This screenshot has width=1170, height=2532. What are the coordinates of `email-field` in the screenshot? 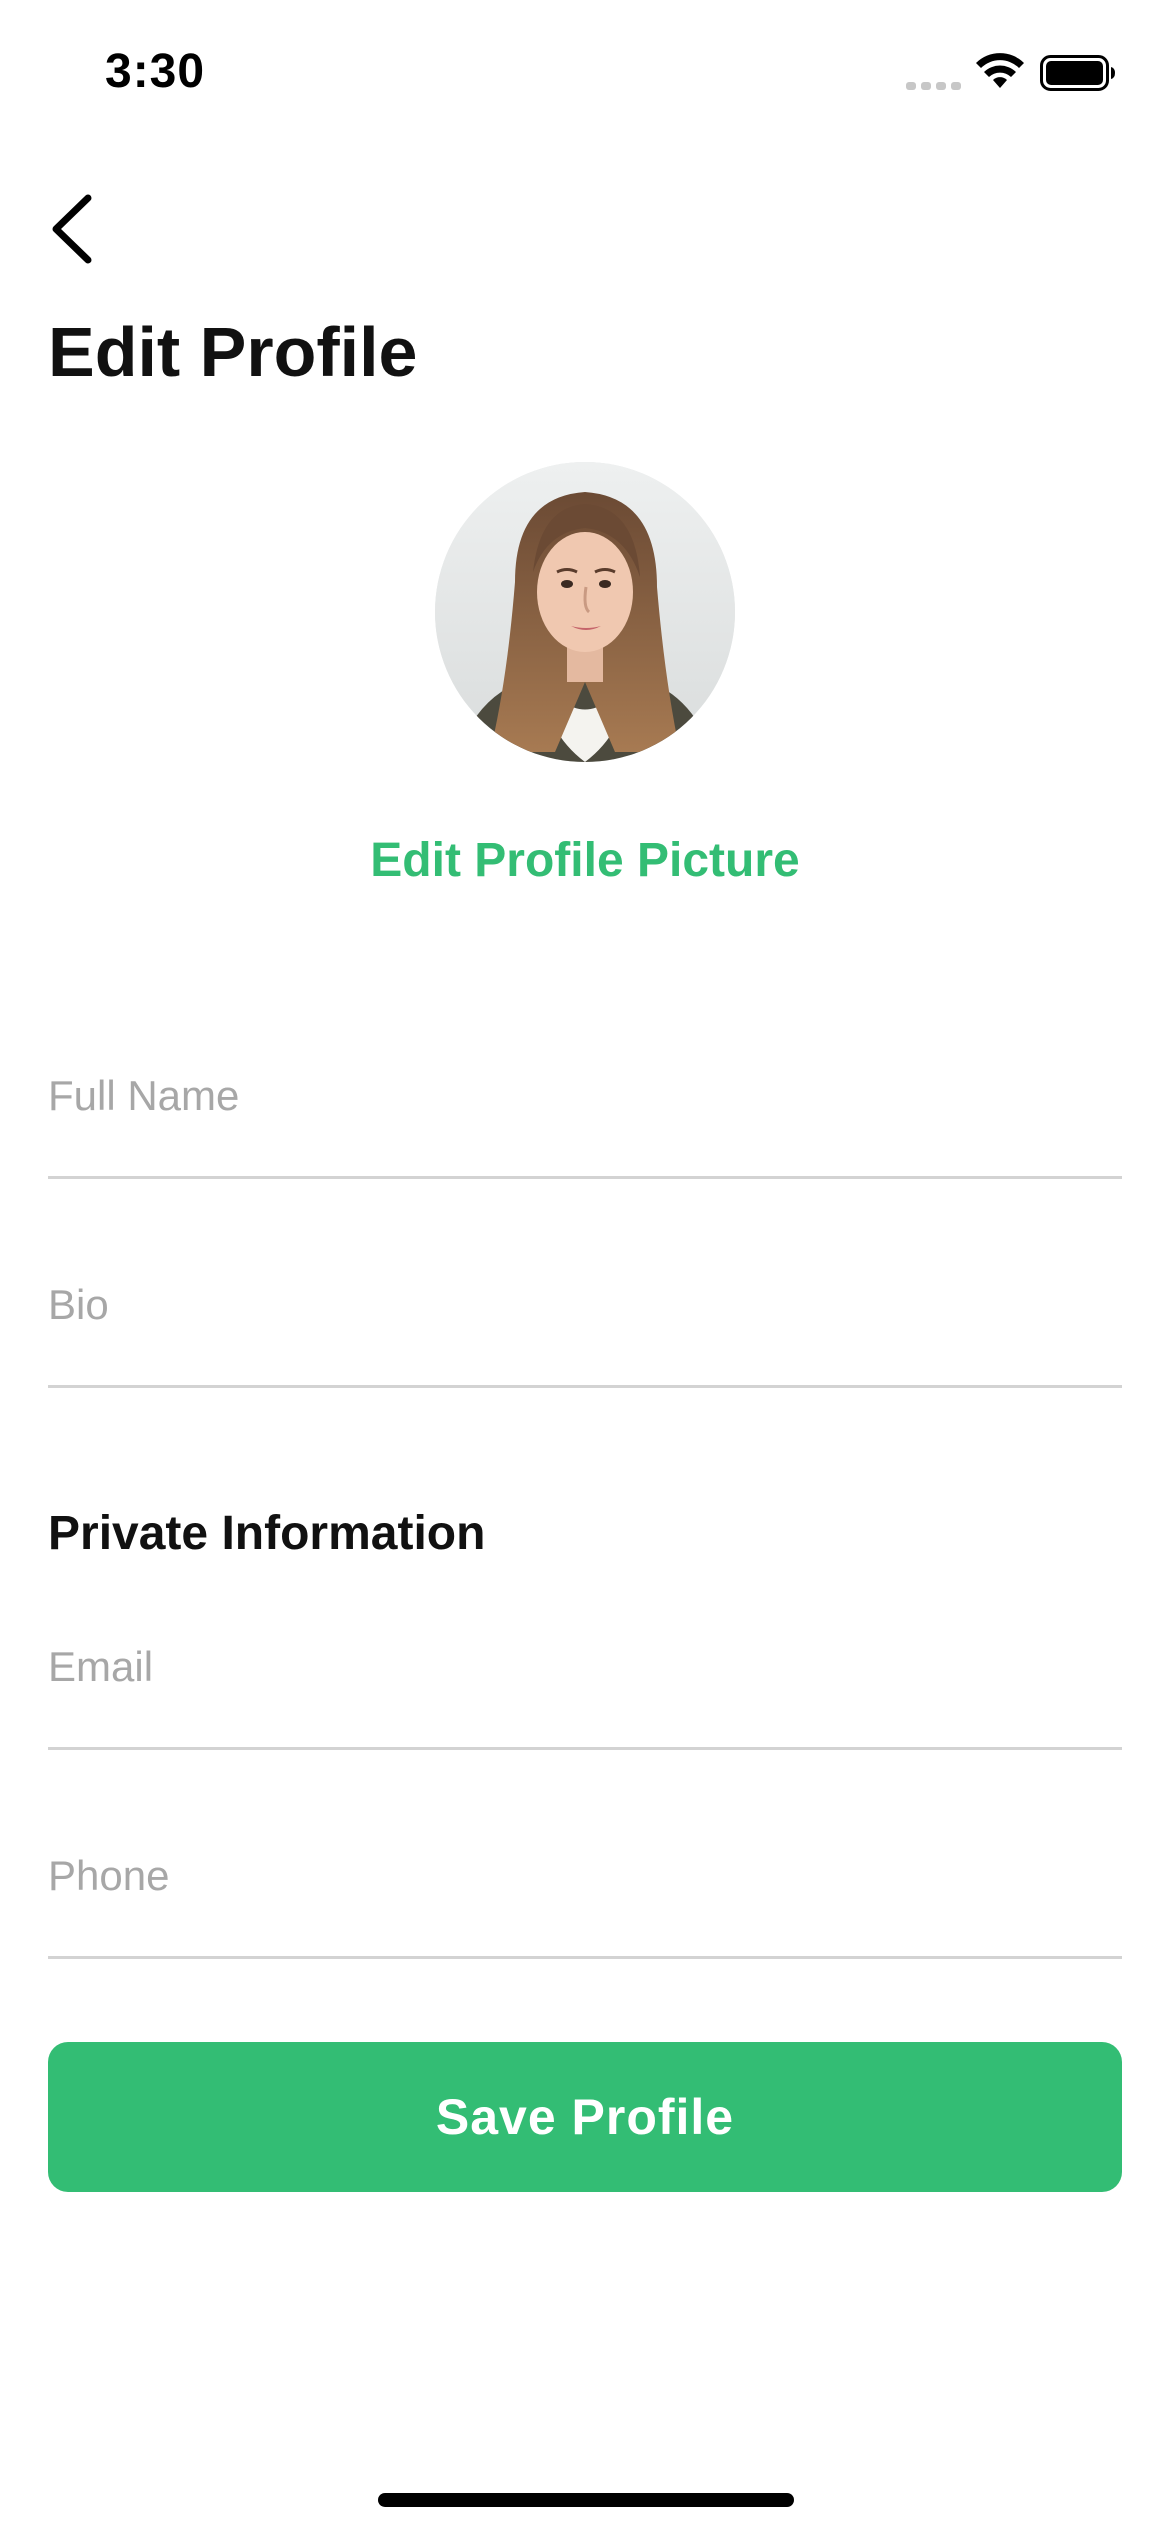 It's located at (585, 1688).